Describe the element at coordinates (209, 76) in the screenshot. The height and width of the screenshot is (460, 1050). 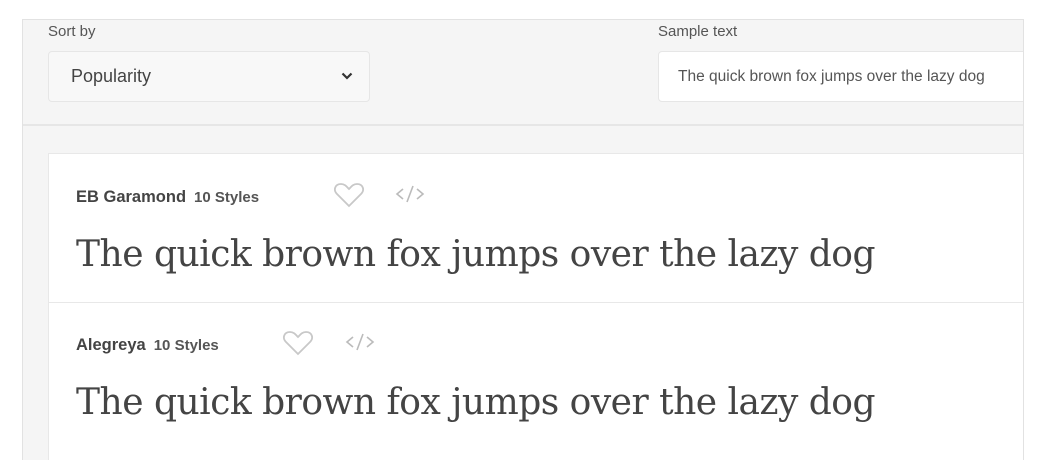
I see `sort-by-select: Popularity` at that location.